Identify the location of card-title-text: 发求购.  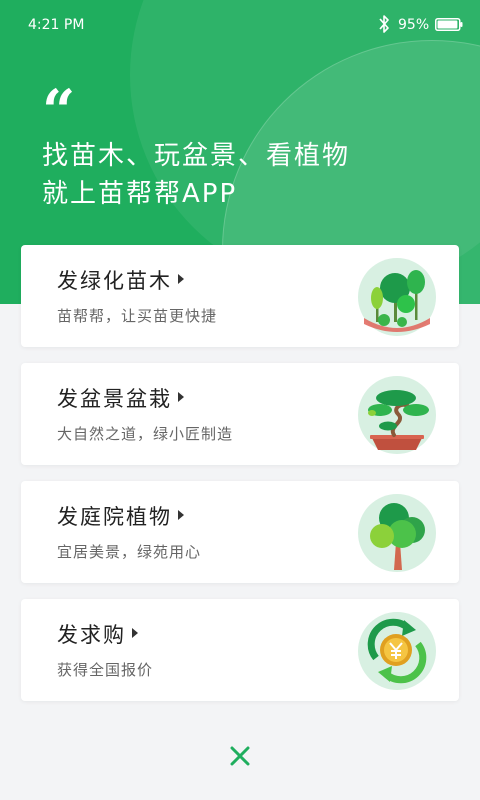
(91, 635).